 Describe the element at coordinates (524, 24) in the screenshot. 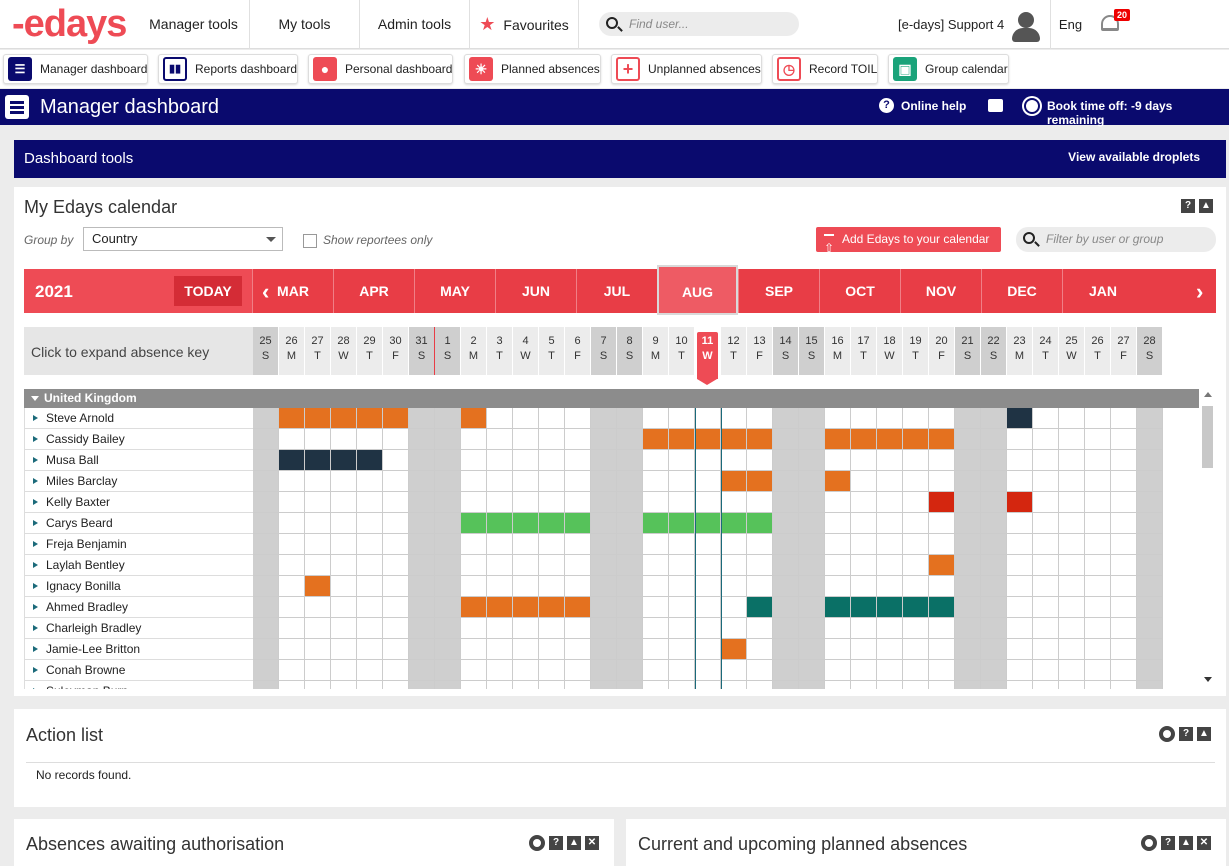

I see `nav-favourites: ★ Favourites` at that location.